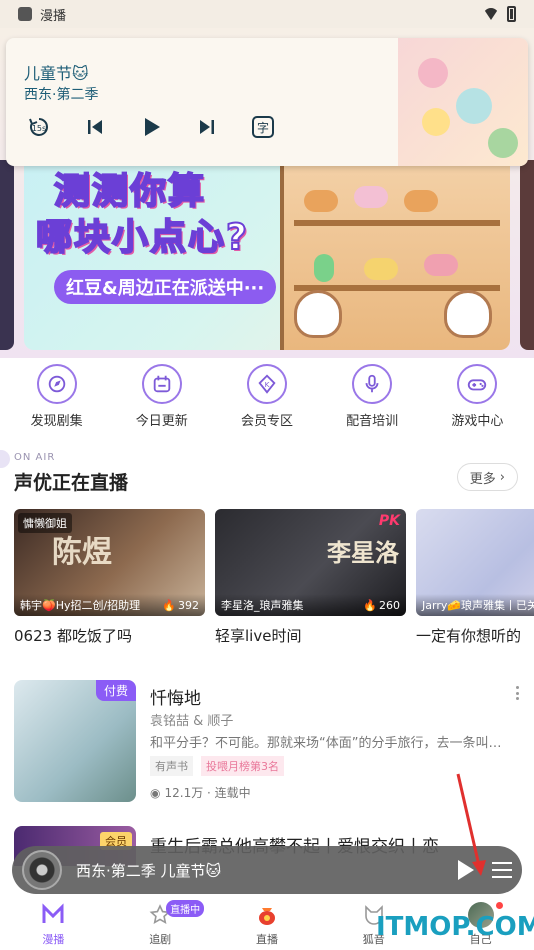 Image resolution: width=534 pixels, height=950 pixels. I want to click on mic-icon, so click(372, 384).